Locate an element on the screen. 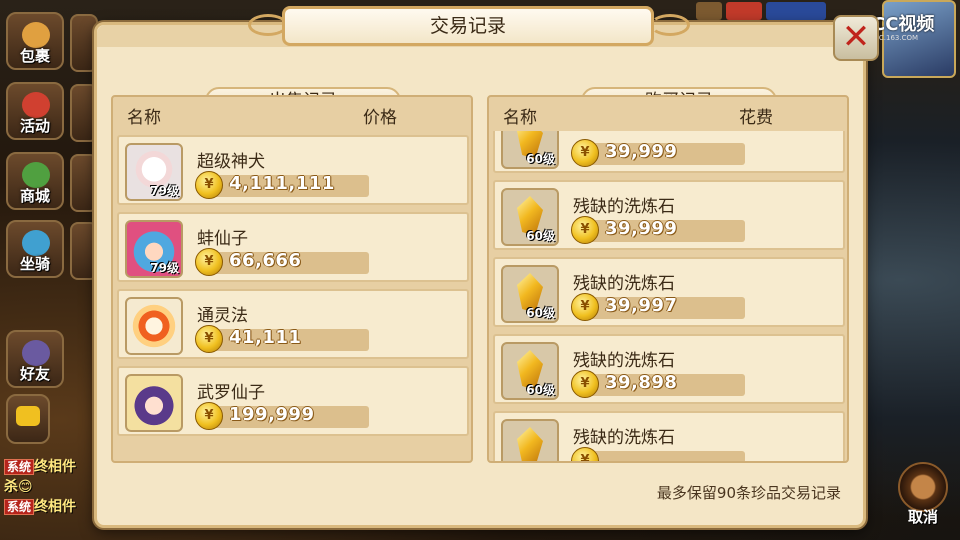  menu-label: 好友 is located at coordinates (34, 374).